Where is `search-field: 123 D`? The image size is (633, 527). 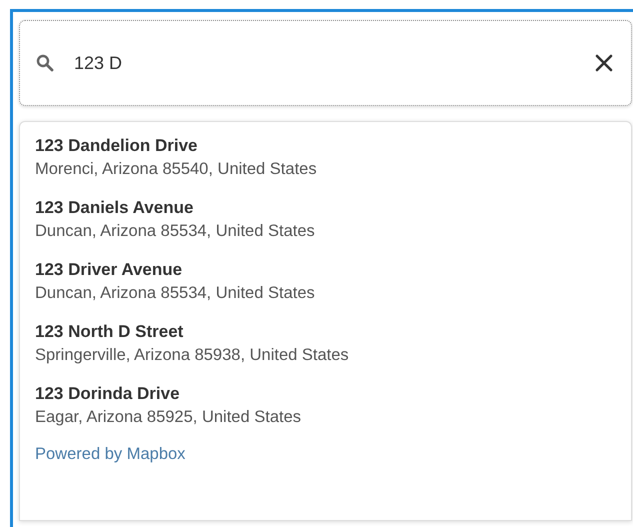 search-field: 123 D is located at coordinates (134, 63).